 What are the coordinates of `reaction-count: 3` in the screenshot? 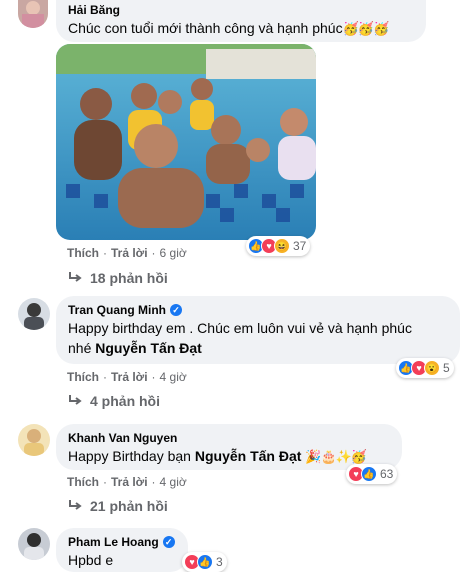 It's located at (219, 562).